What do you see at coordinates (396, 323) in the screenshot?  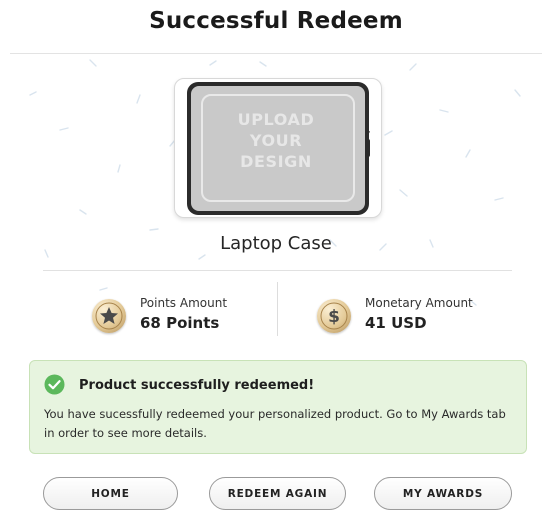 I see `monetary-amount-value: 41 USD` at bounding box center [396, 323].